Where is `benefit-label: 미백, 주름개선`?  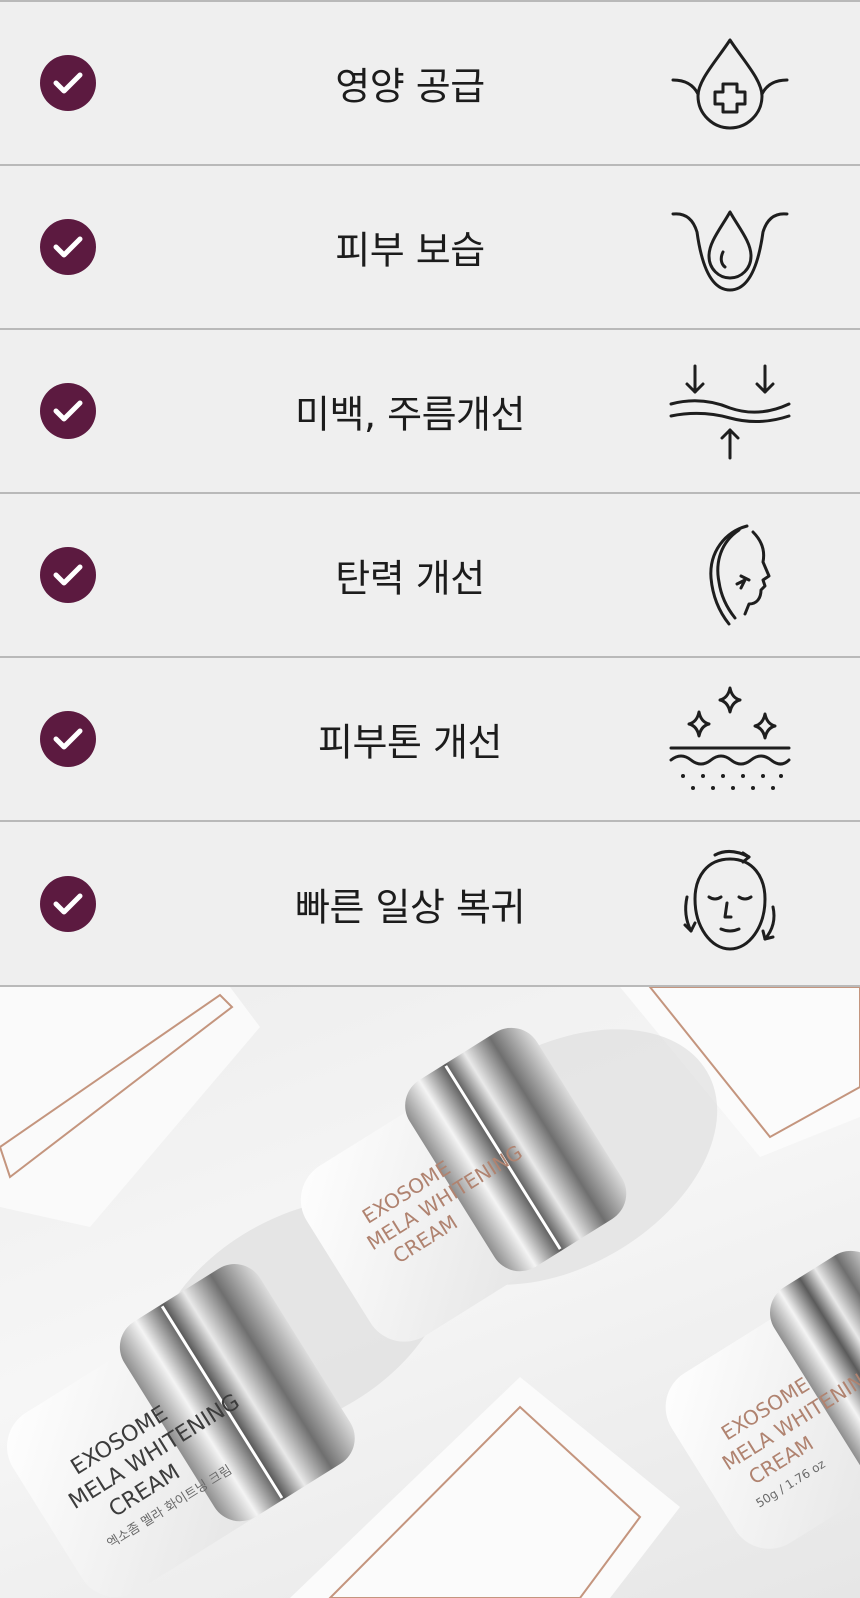 benefit-label: 미백, 주름개선 is located at coordinates (410, 414).